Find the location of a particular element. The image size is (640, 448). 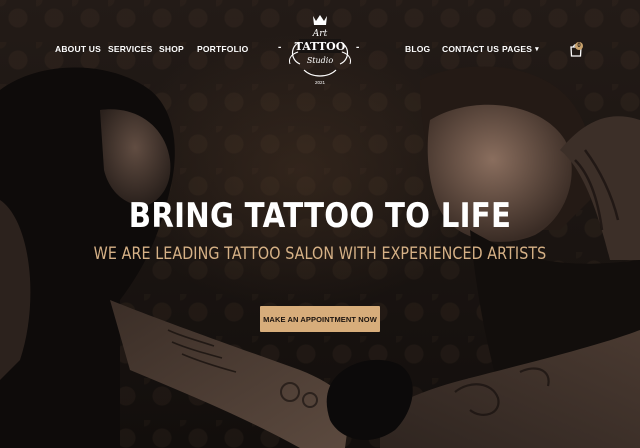

make-appointment-button: MAKE AN APPOINTMENT NOW is located at coordinates (320, 319).